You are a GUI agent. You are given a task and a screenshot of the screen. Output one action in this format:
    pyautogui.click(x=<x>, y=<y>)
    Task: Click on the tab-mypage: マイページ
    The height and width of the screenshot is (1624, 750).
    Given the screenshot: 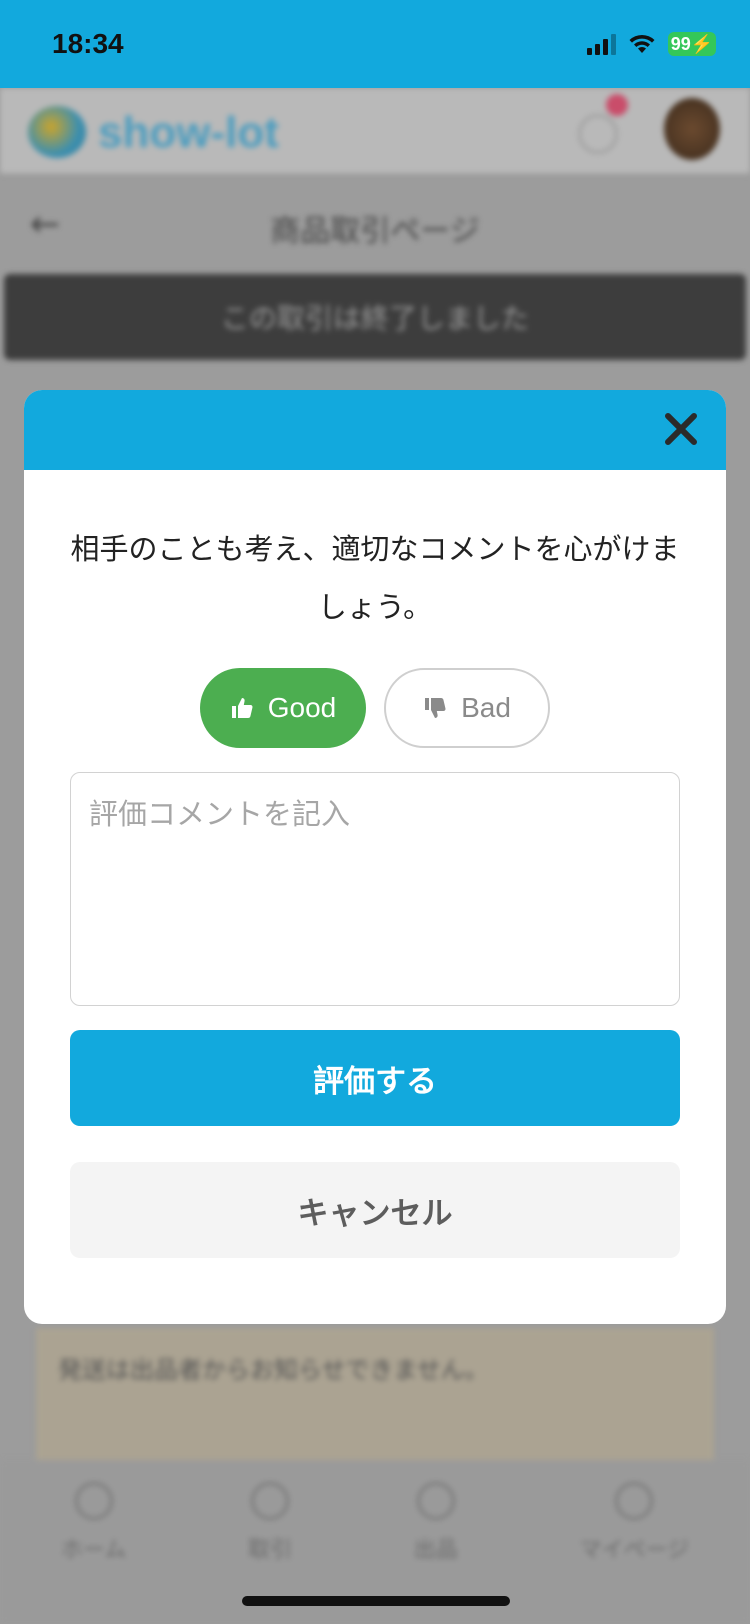 What is the action you would take?
    pyautogui.click(x=634, y=1553)
    